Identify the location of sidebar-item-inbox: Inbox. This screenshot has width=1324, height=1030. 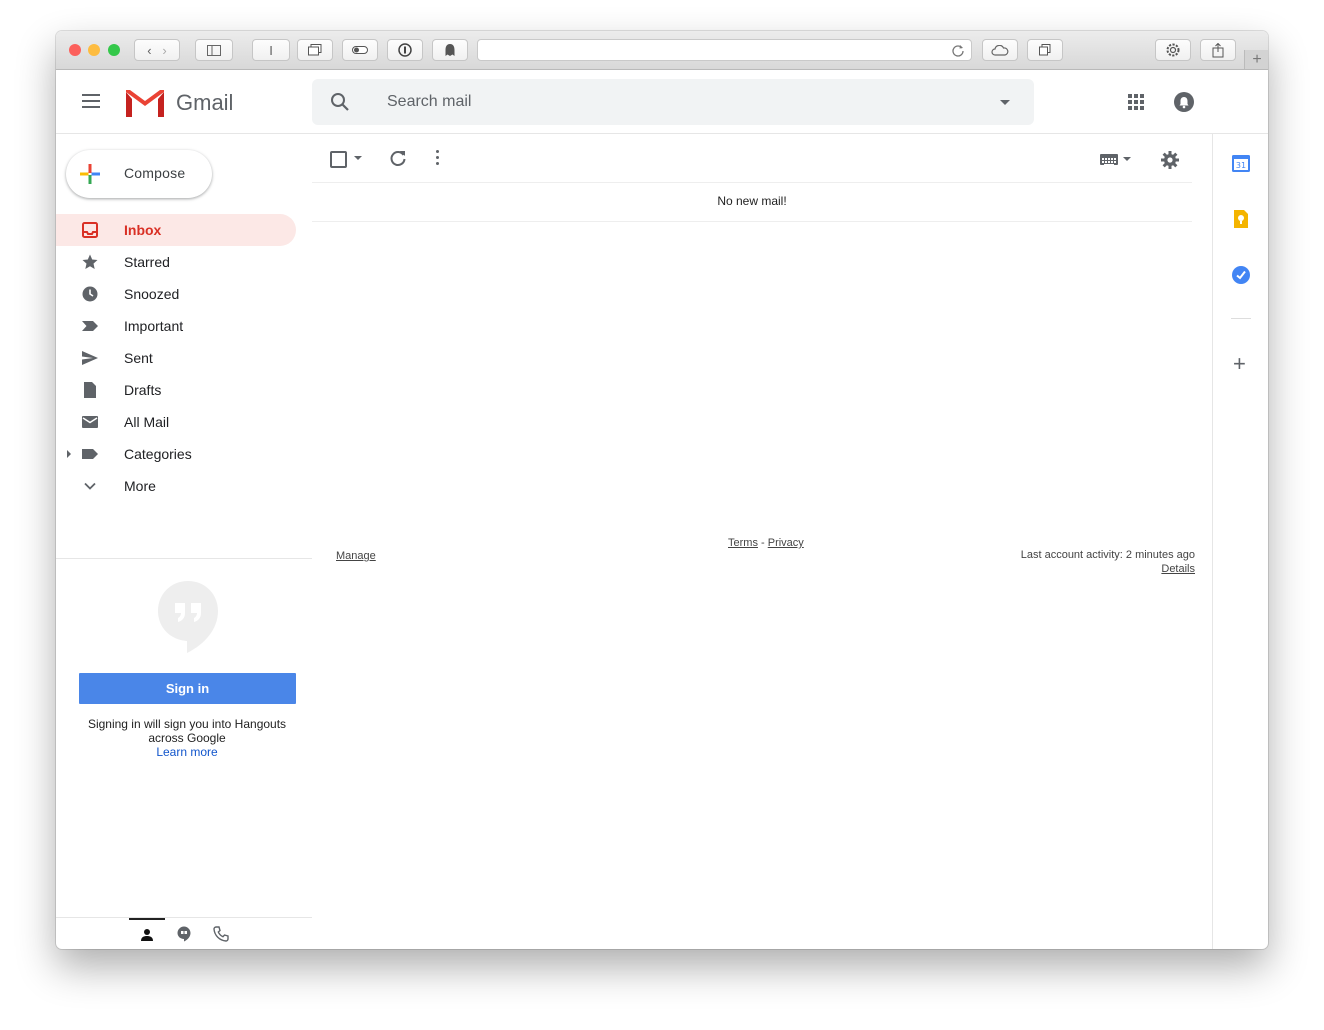
(176, 230).